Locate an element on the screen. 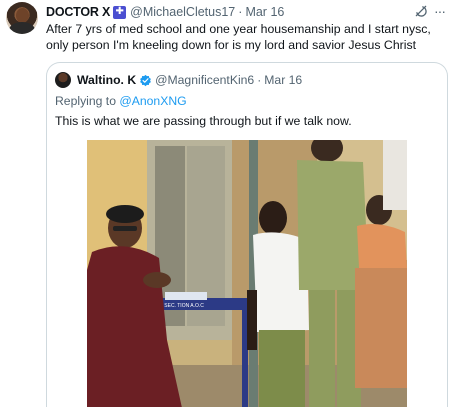  photo-man-leg is located at coordinates (322, 348).